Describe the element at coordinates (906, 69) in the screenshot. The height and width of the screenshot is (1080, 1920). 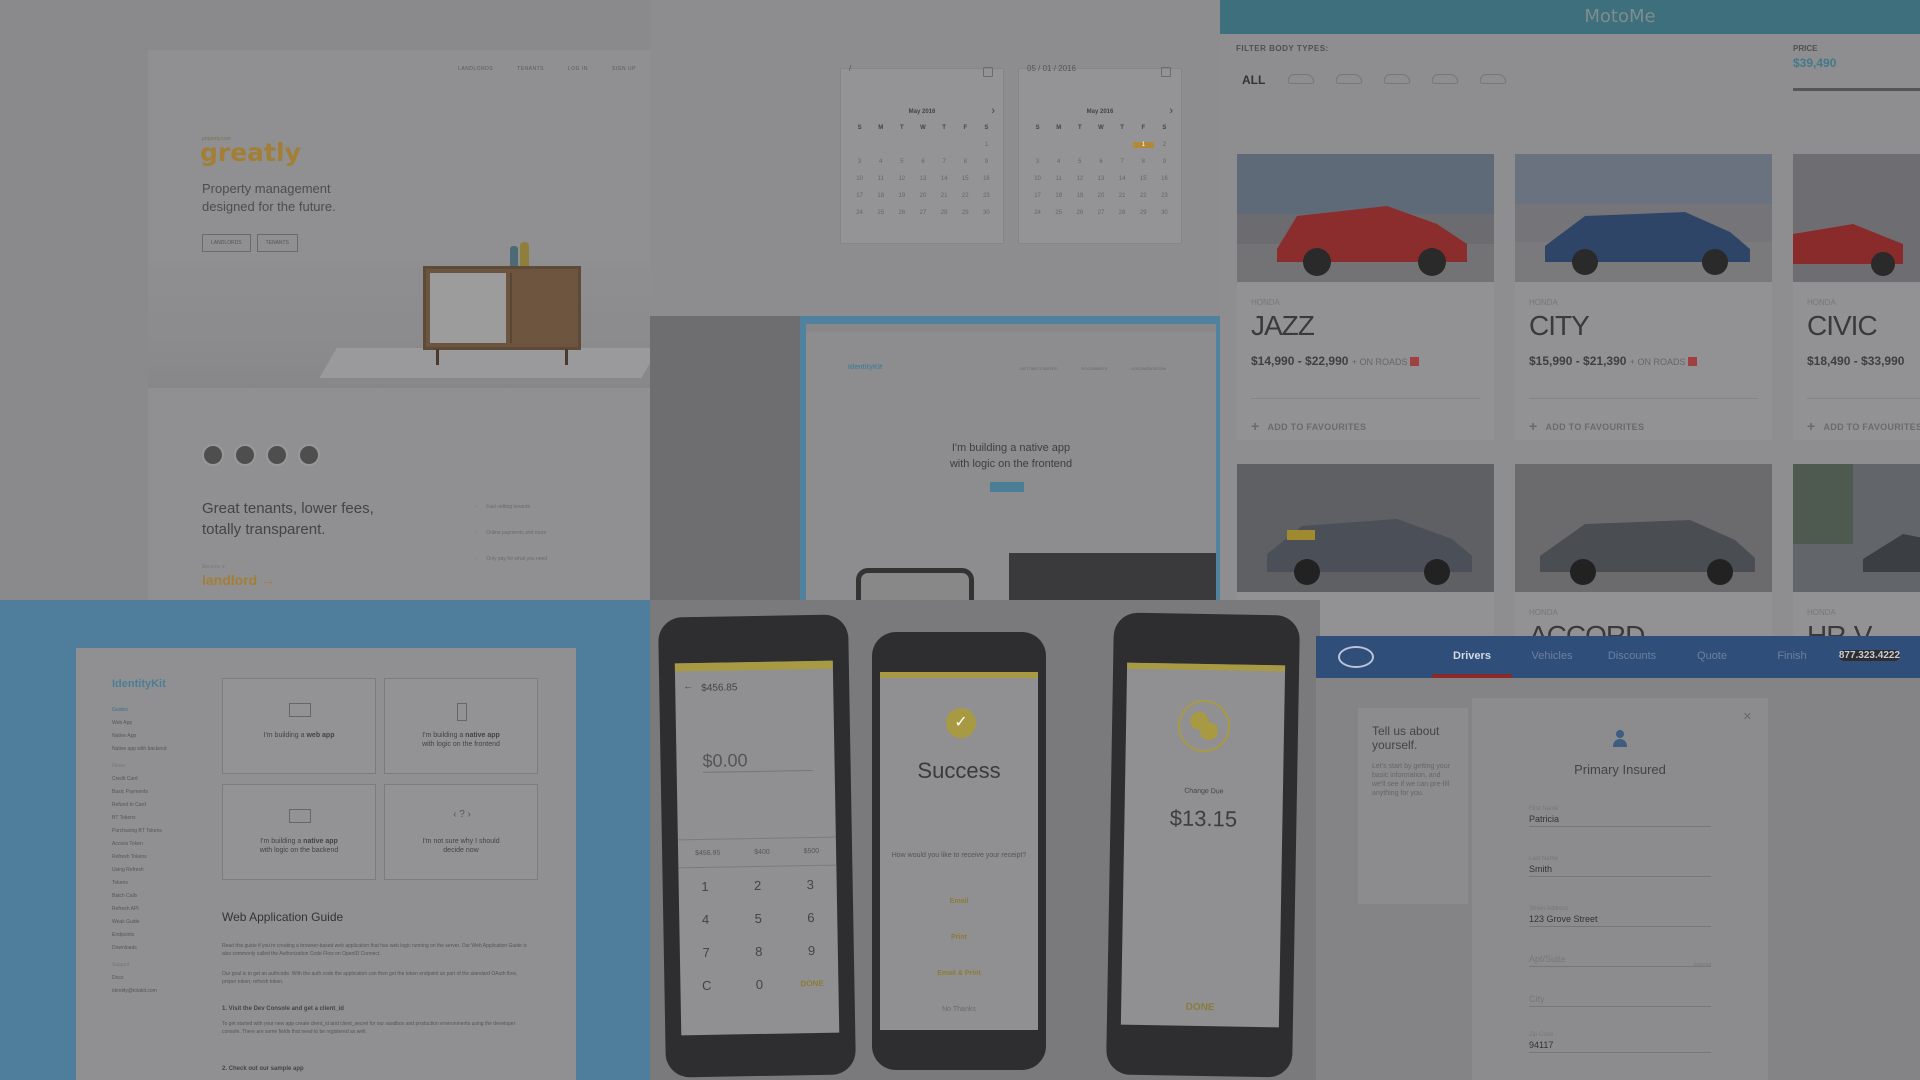
I see `date-input: /` at that location.